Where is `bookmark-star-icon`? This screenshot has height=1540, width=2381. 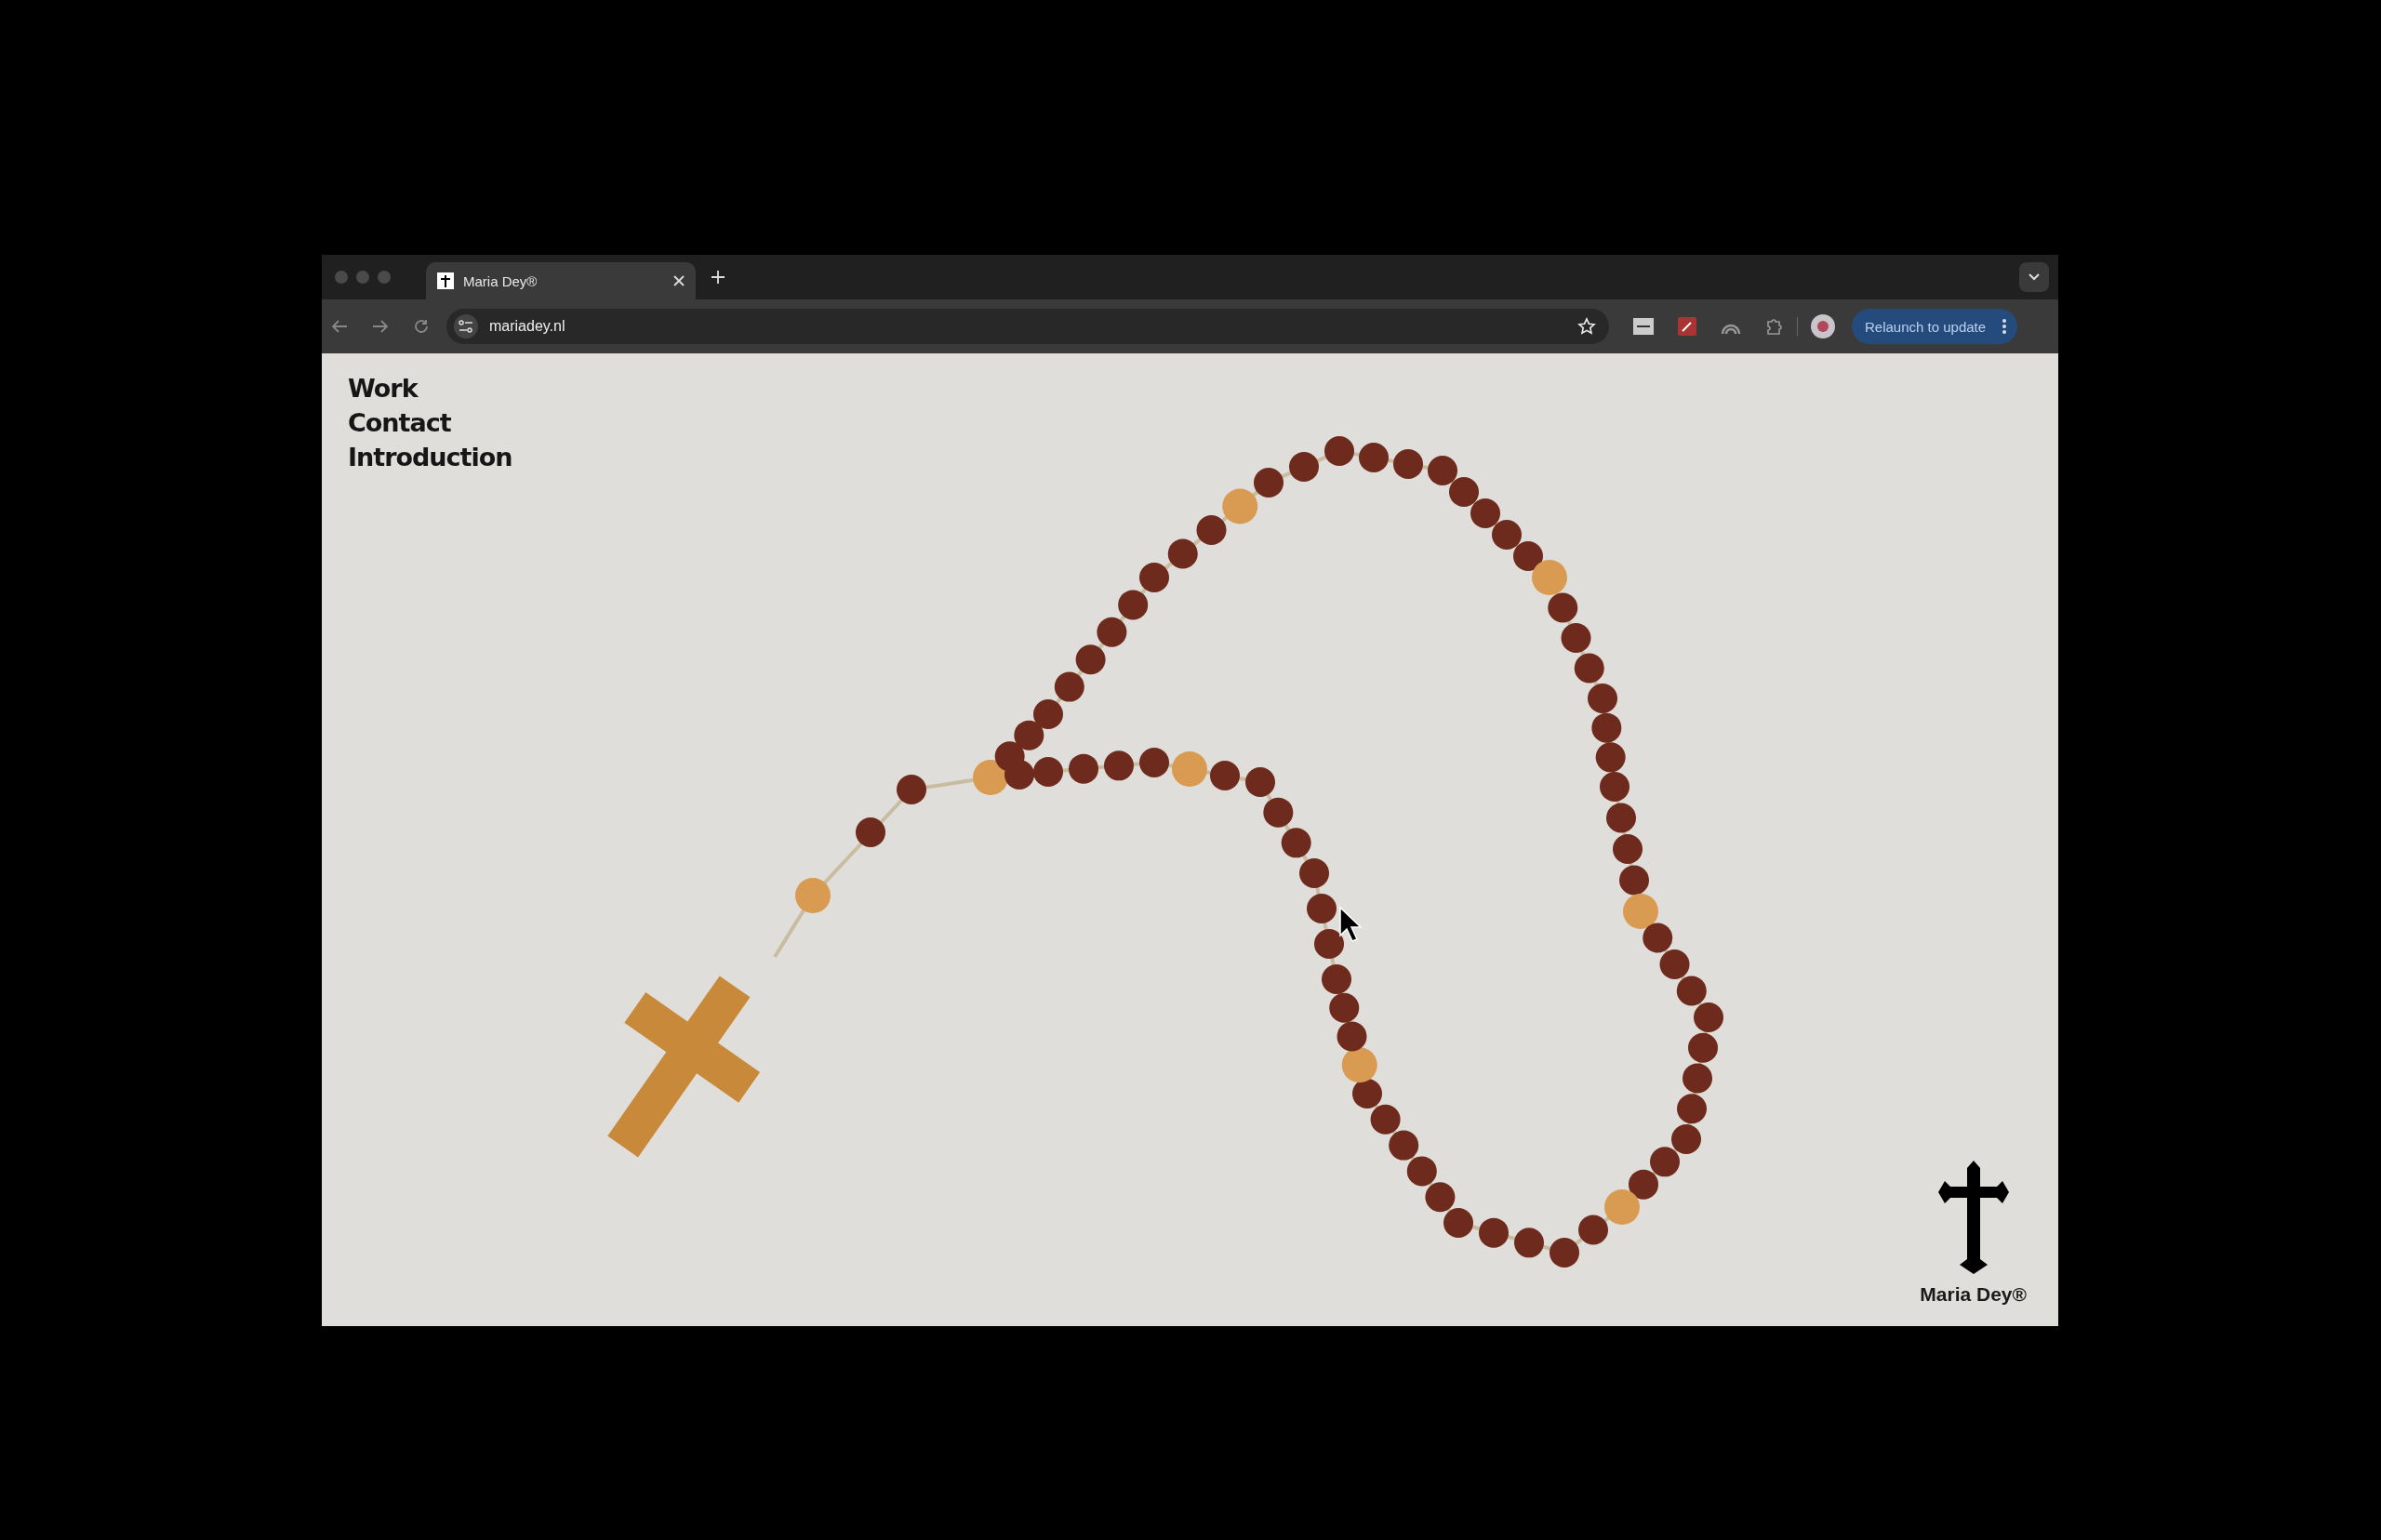 bookmark-star-icon is located at coordinates (1586, 326).